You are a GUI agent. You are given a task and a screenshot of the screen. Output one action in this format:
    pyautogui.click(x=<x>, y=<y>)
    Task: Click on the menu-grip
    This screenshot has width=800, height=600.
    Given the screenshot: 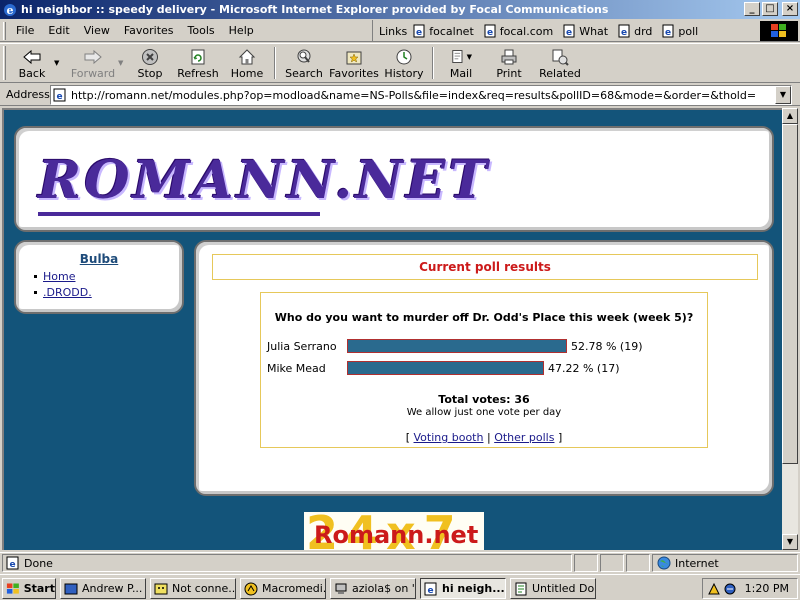 What is the action you would take?
    pyautogui.click(x=4, y=30)
    